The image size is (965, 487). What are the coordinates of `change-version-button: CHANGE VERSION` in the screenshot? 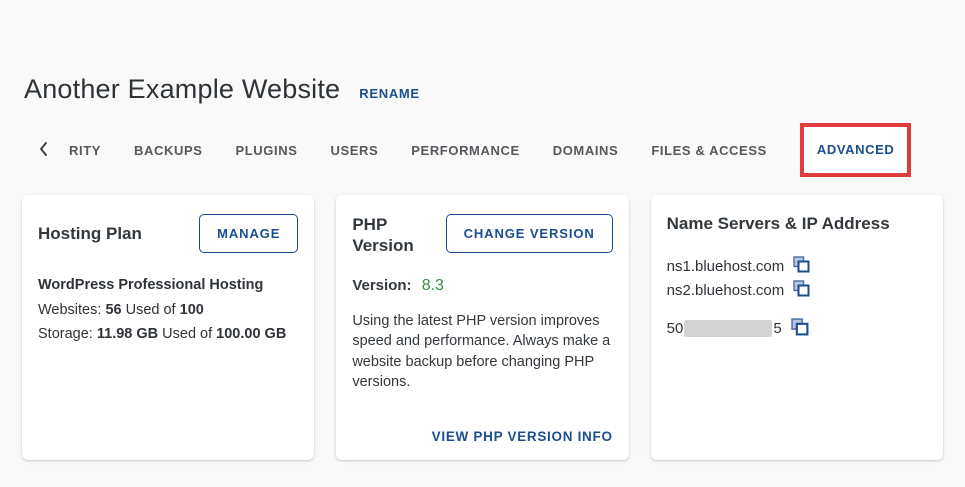 It's located at (529, 233).